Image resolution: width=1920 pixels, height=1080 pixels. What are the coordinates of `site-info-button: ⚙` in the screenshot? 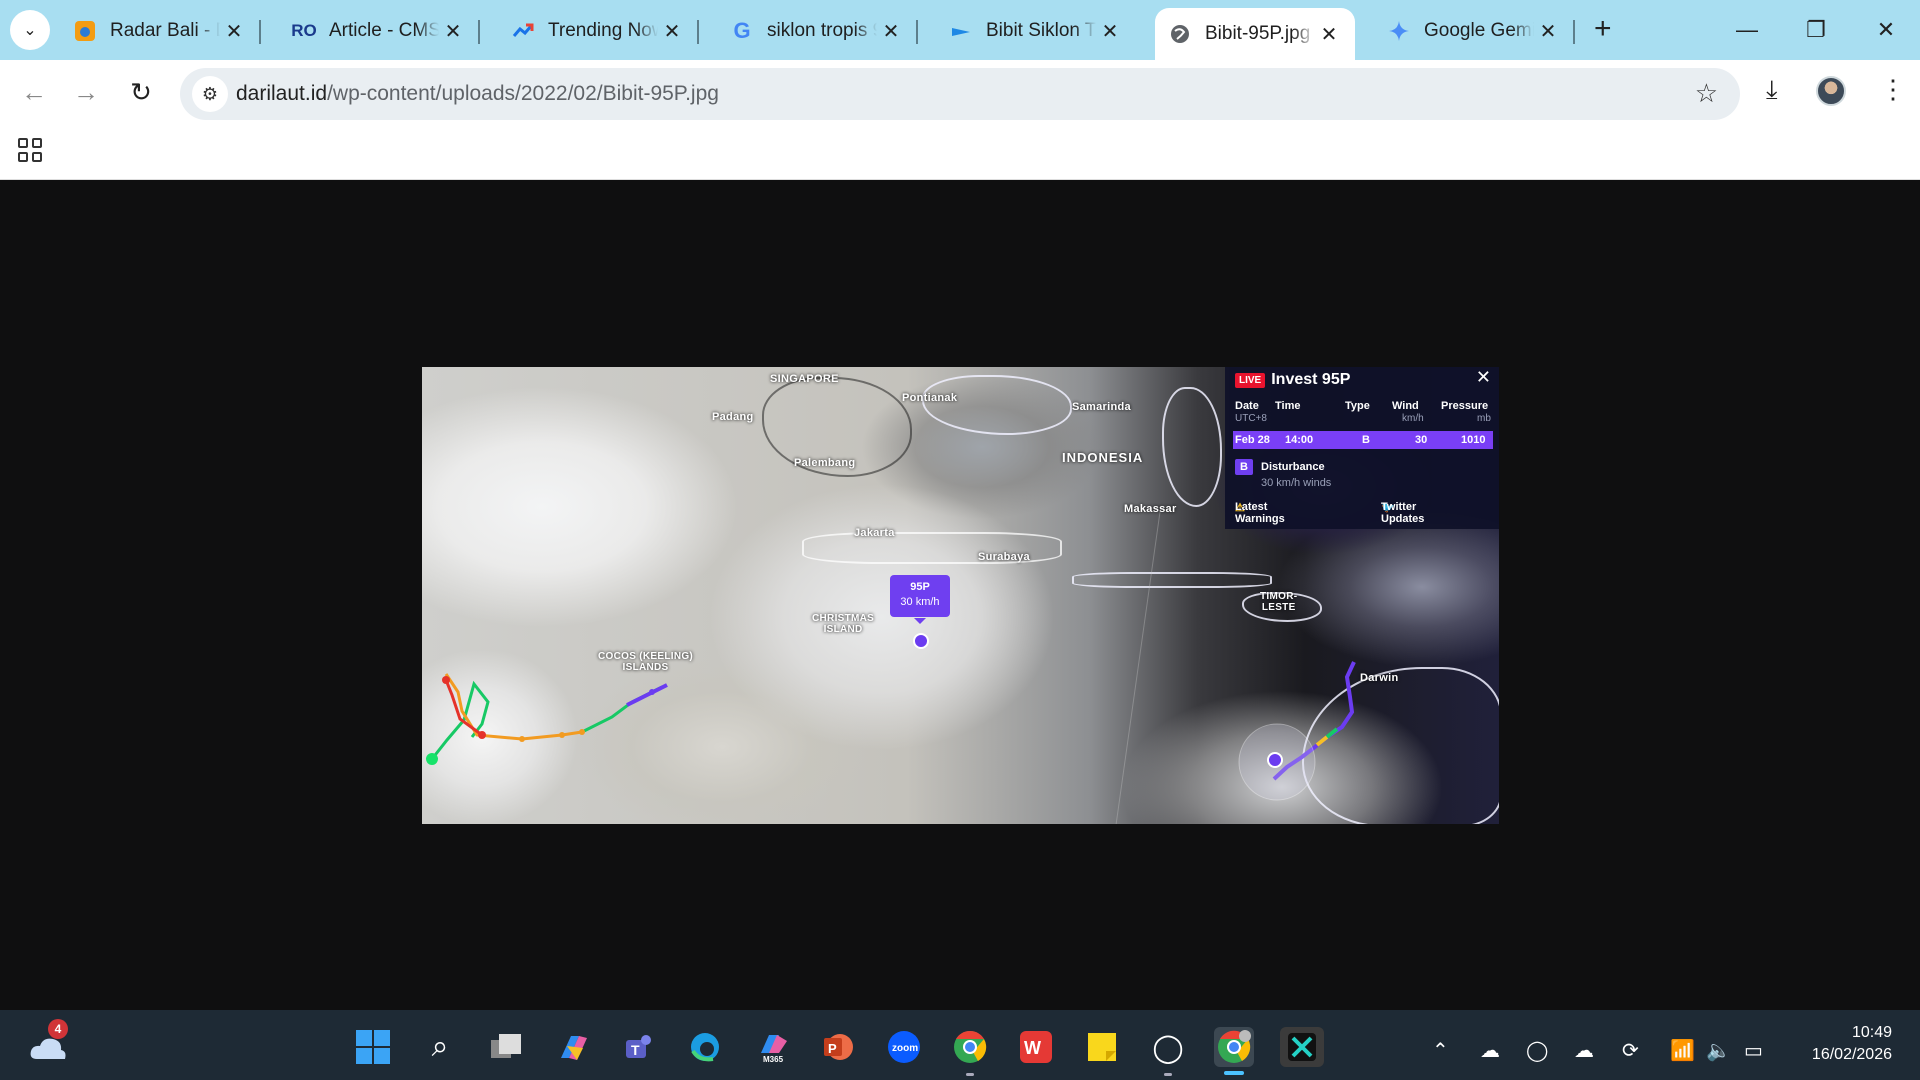 It's located at (210, 94).